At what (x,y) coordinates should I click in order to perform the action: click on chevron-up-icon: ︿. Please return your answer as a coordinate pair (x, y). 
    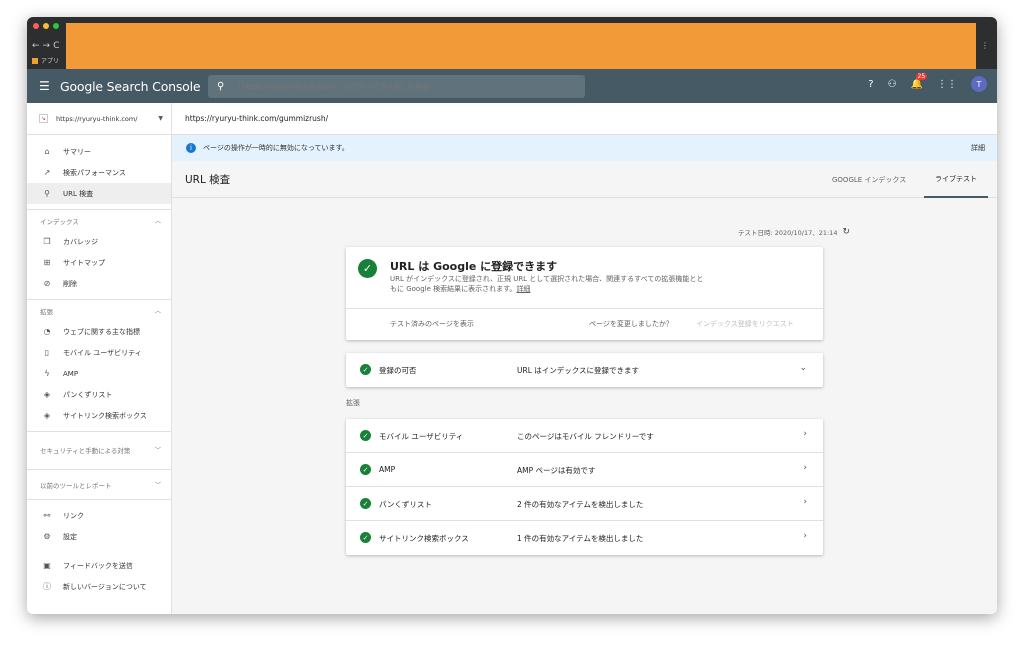
    Looking at the image, I should click on (157, 221).